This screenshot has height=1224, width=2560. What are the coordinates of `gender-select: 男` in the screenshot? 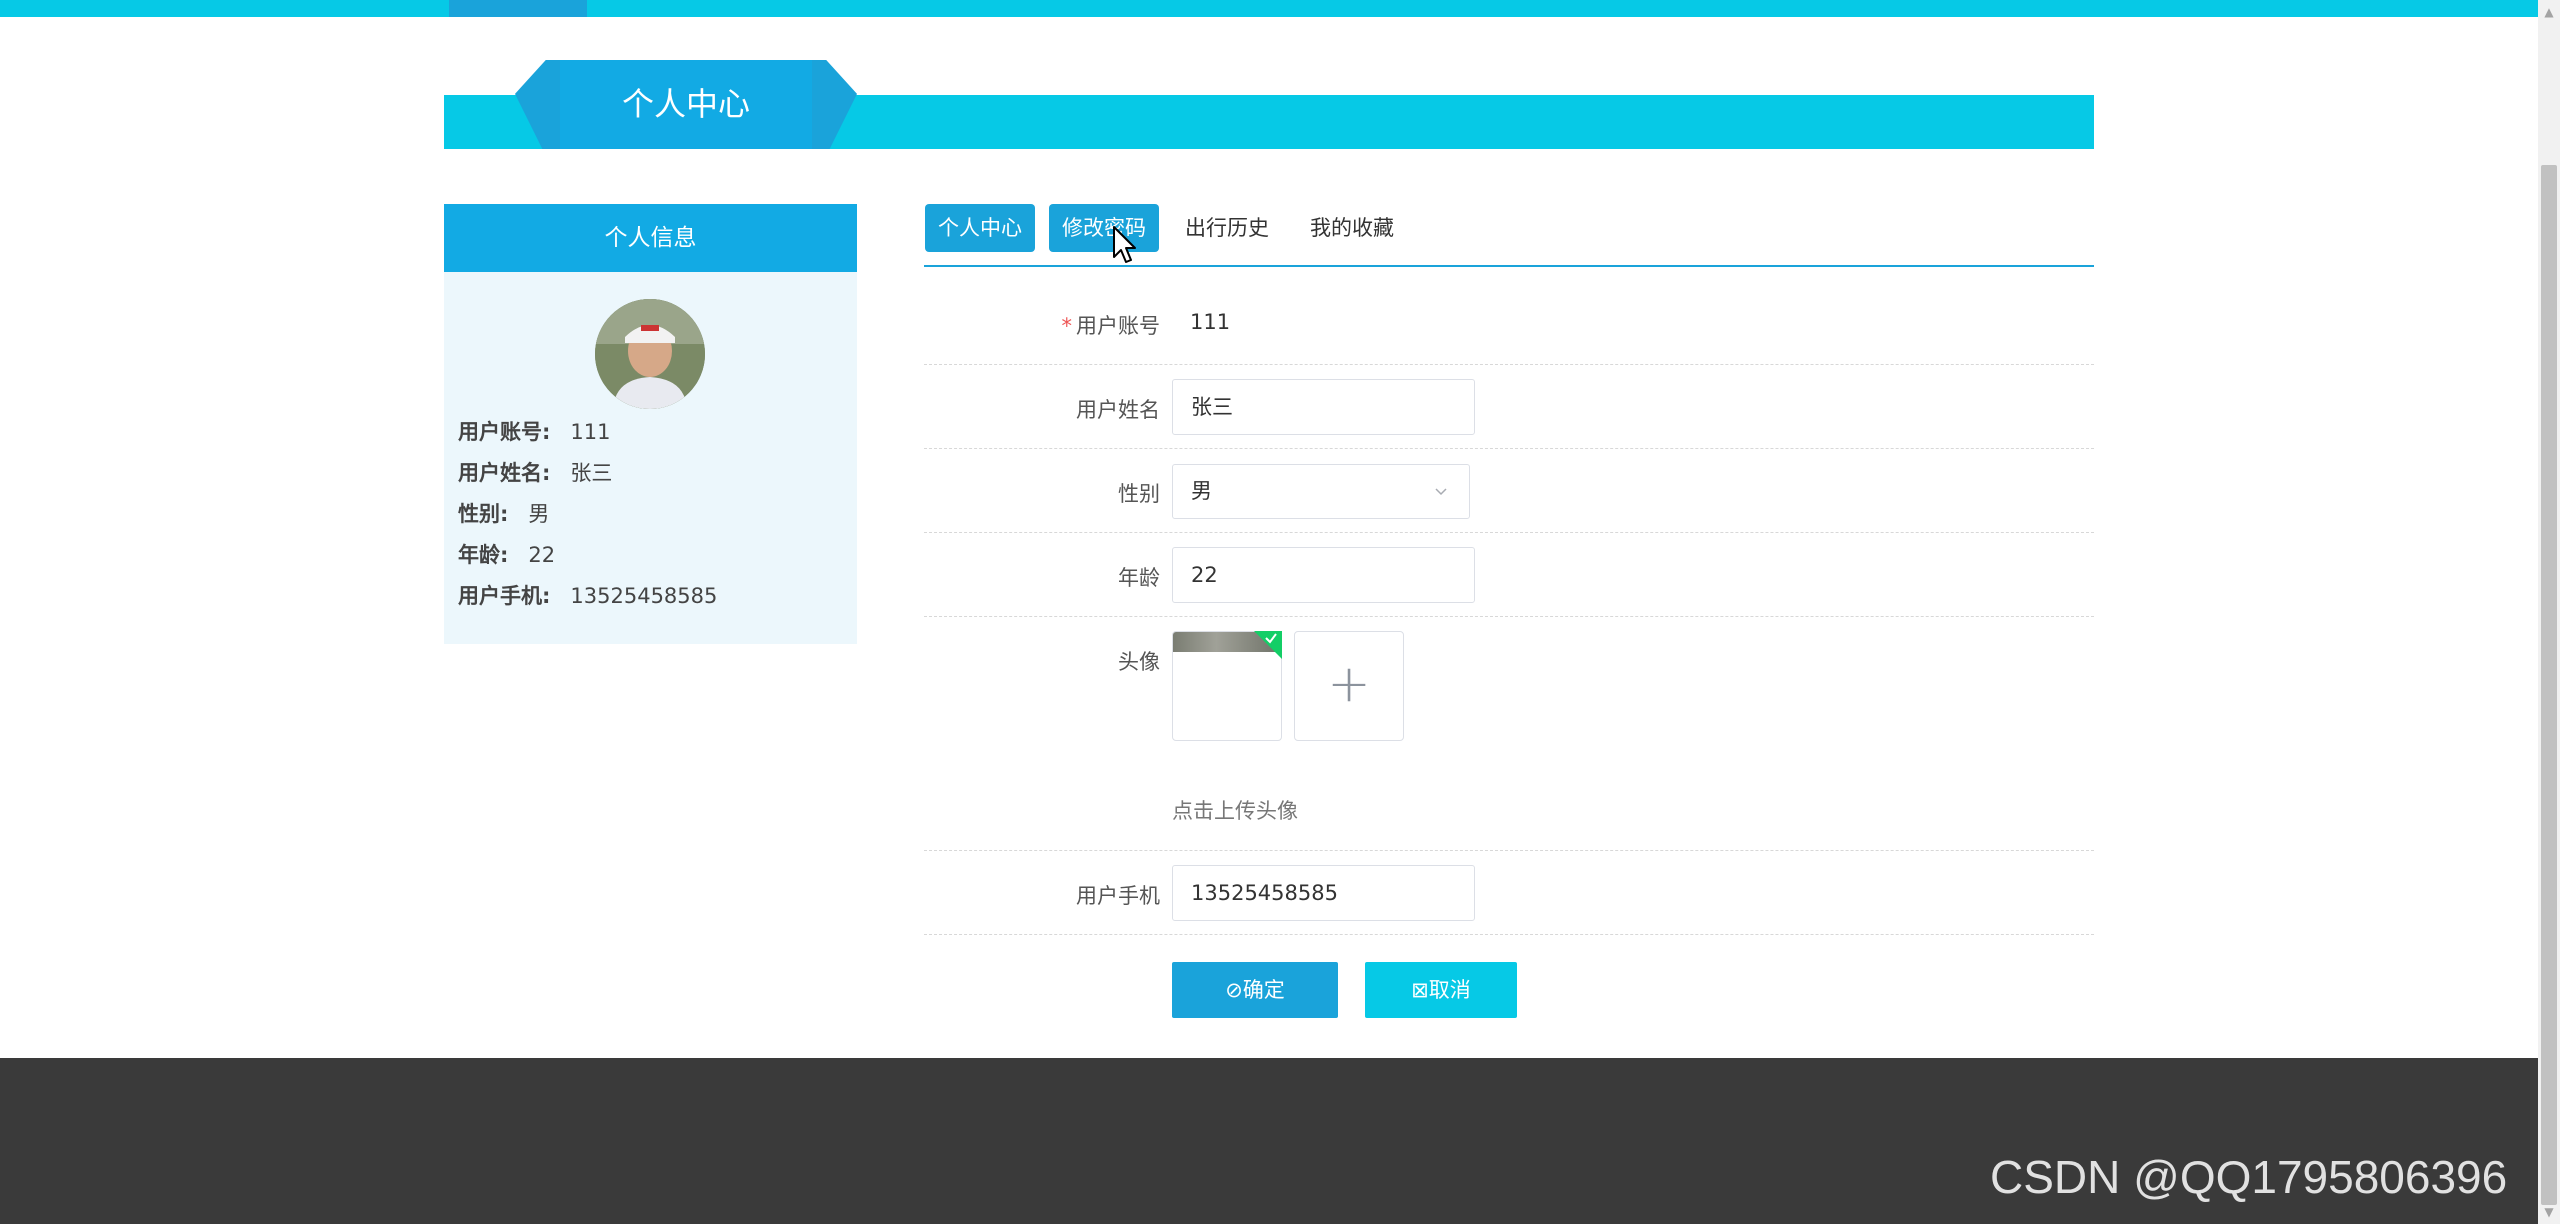 It's located at (1321, 491).